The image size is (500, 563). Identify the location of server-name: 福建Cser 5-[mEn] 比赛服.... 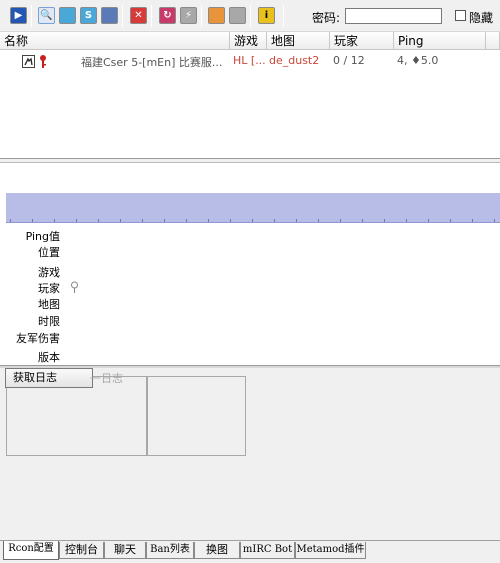
(152, 62).